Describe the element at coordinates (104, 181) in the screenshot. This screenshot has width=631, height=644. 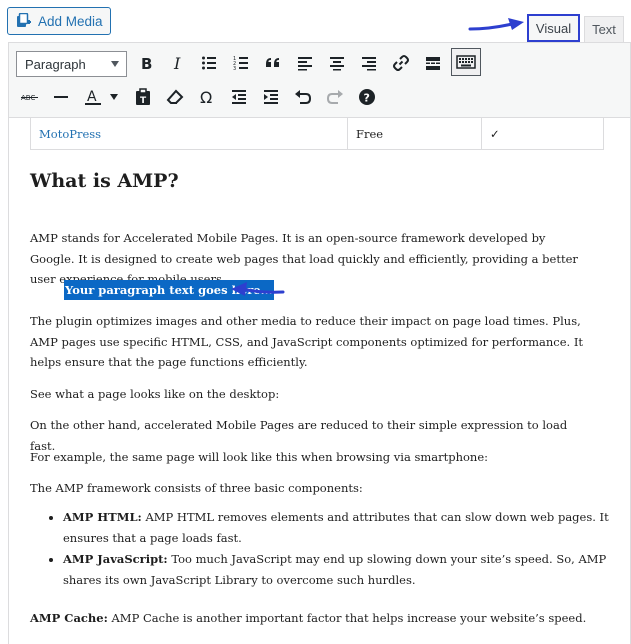
I see `content-heading: What is AMP?` at that location.